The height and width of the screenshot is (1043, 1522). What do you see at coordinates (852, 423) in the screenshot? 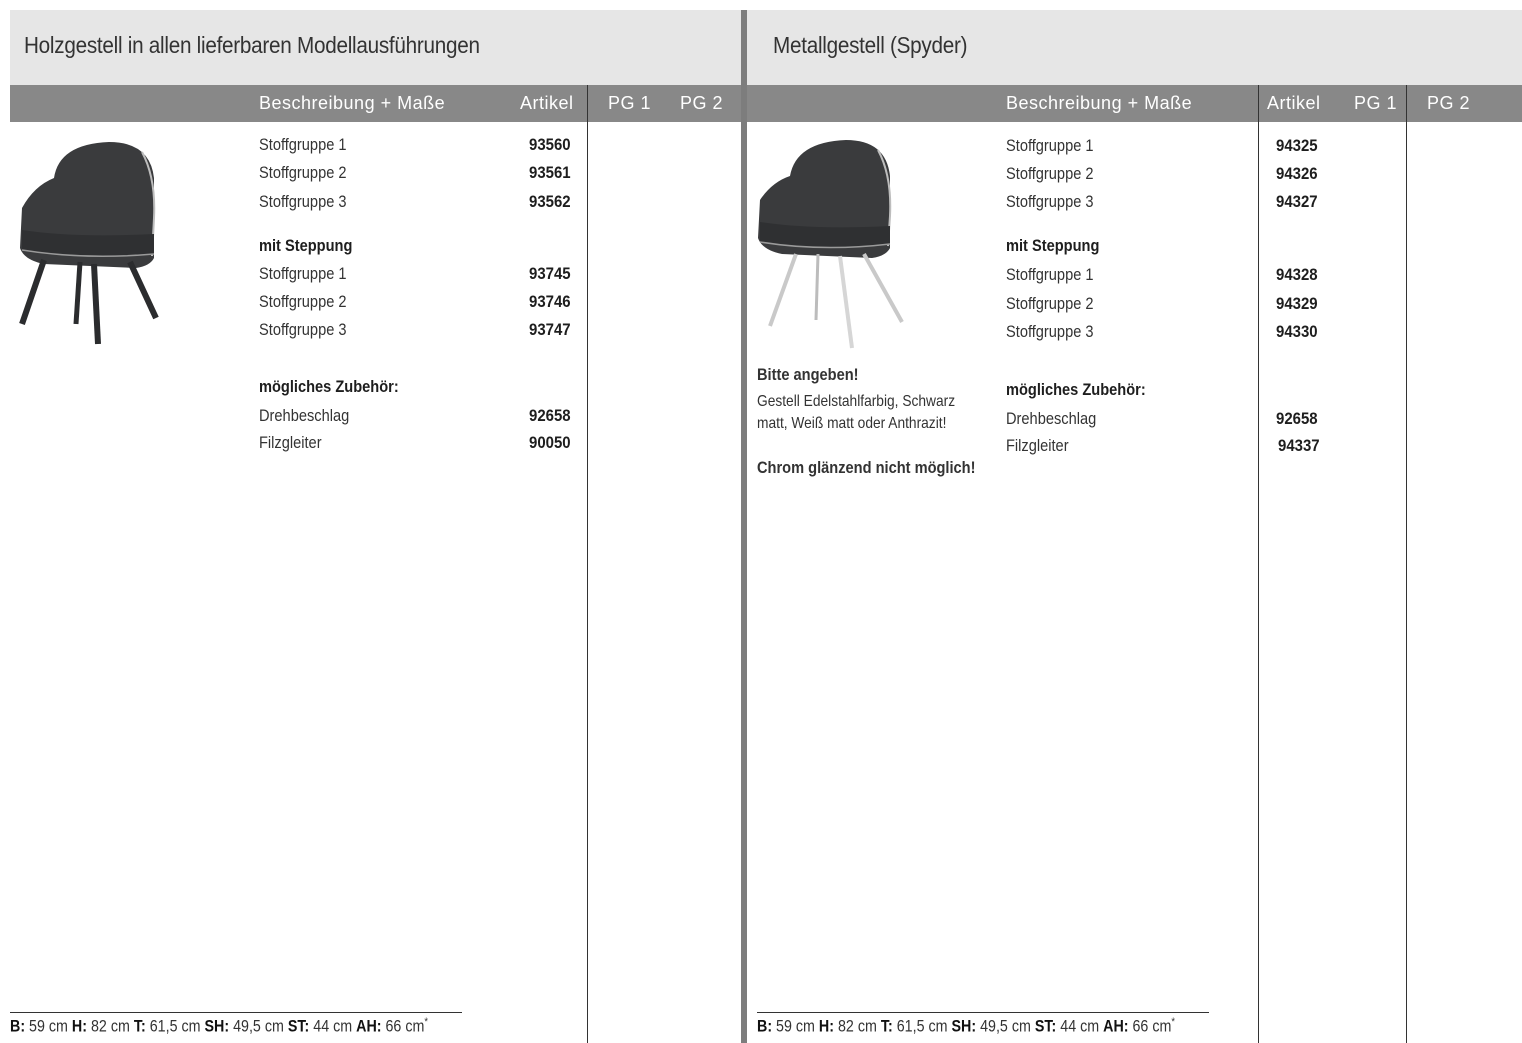
I see `note-line: matt, Weiß matt oder Anthrazit!` at bounding box center [852, 423].